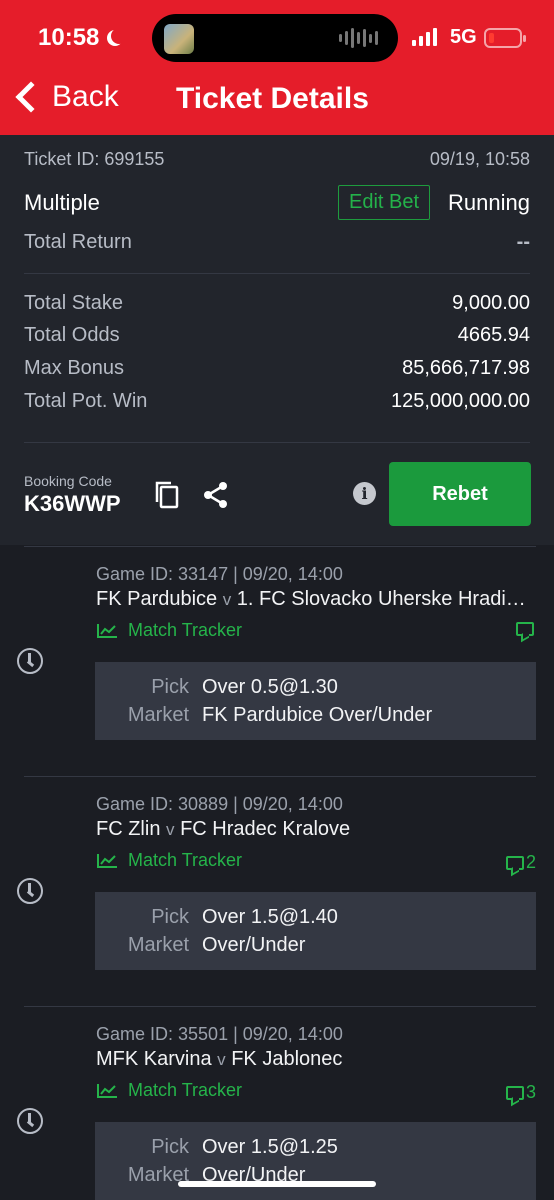 The width and height of the screenshot is (554, 1200). What do you see at coordinates (270, 687) in the screenshot?
I see `pick-value: Over 0.5@1.30` at bounding box center [270, 687].